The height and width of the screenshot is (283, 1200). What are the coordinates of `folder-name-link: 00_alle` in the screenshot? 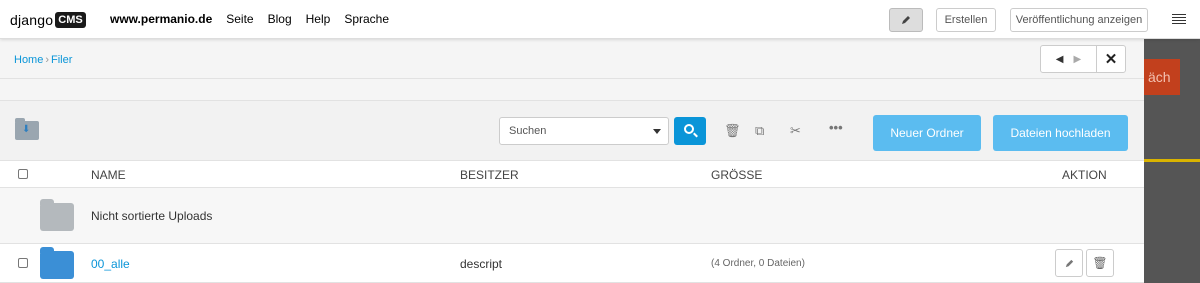 It's located at (110, 264).